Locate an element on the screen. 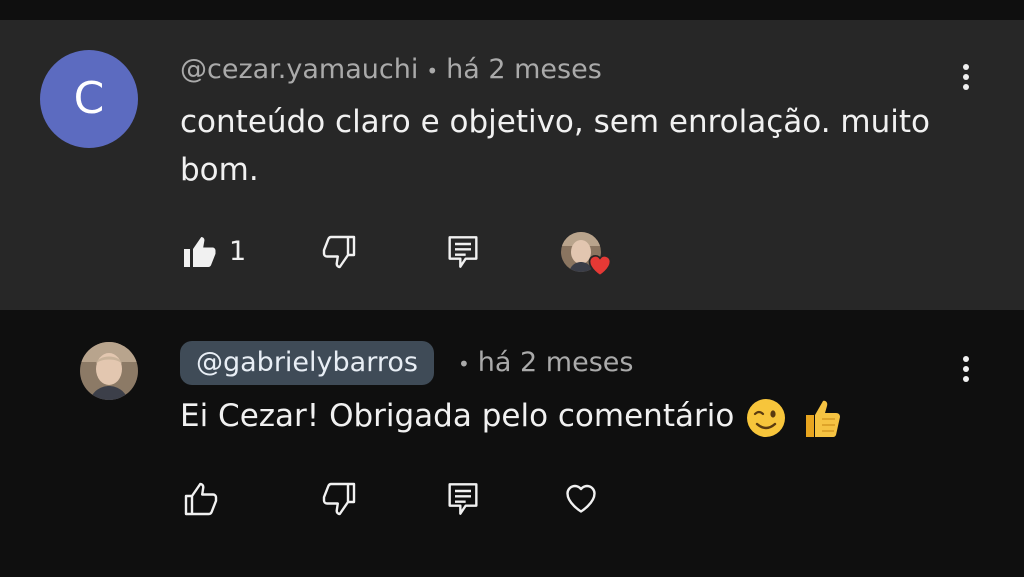  top-bar is located at coordinates (512, 10).